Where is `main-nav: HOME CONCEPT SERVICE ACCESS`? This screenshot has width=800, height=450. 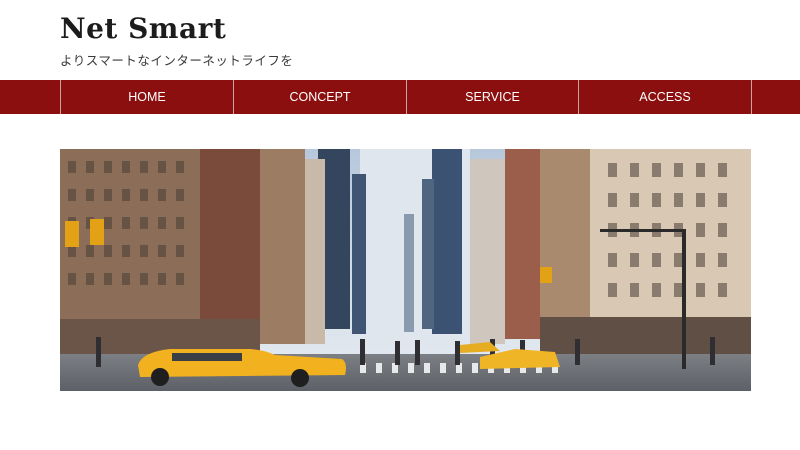
main-nav: HOME CONCEPT SERVICE ACCESS is located at coordinates (400, 97).